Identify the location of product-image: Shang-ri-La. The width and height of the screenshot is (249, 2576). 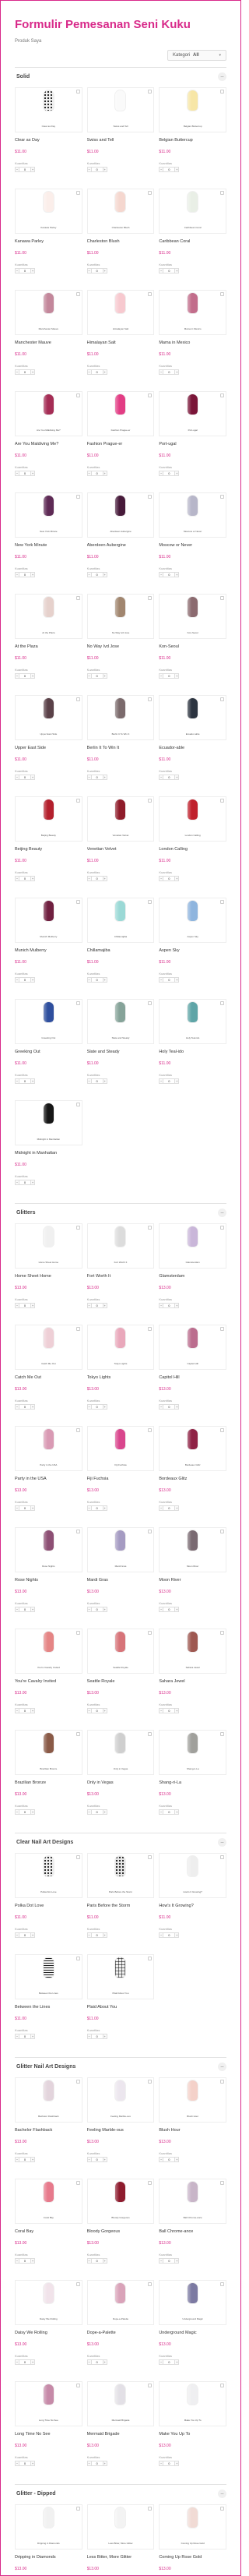
(192, 1752).